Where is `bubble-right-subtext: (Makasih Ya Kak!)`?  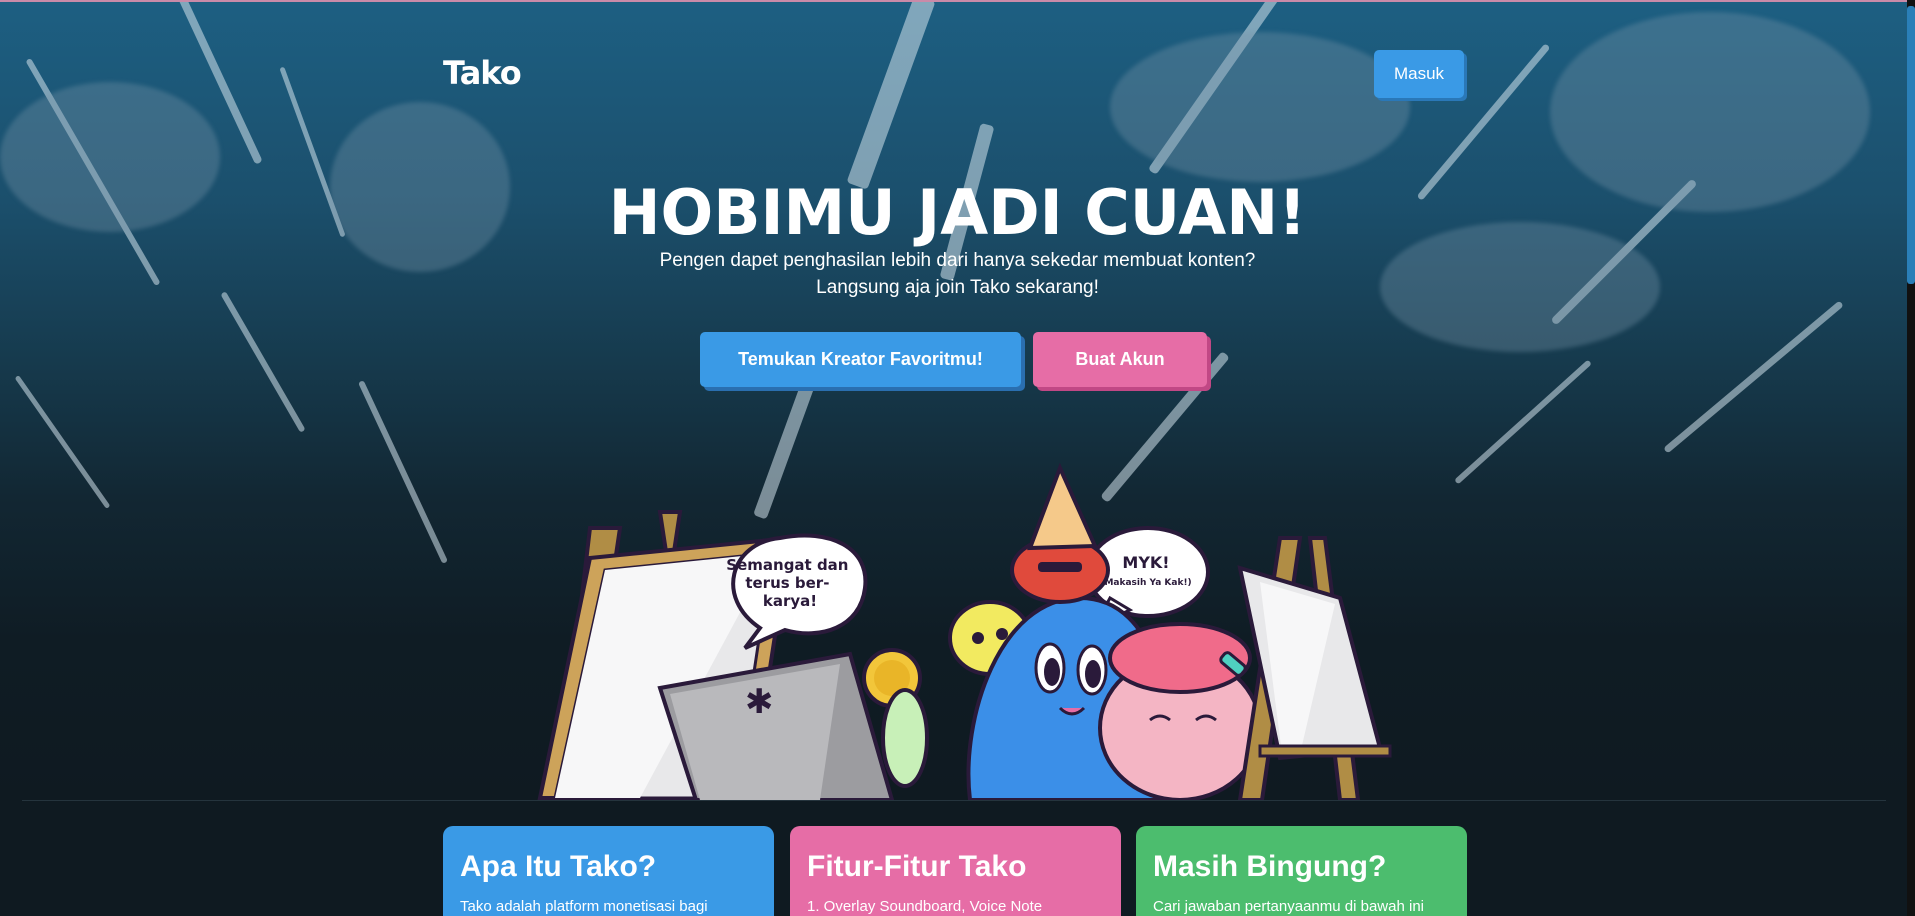
bubble-right-subtext: (Makasih Ya Kak!) is located at coordinates (1145, 583).